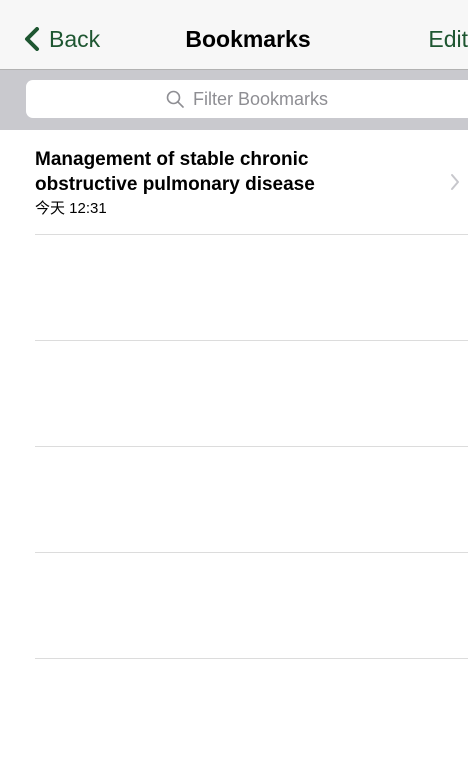 This screenshot has width=468, height=764. I want to click on back-button: Back, so click(62, 39).